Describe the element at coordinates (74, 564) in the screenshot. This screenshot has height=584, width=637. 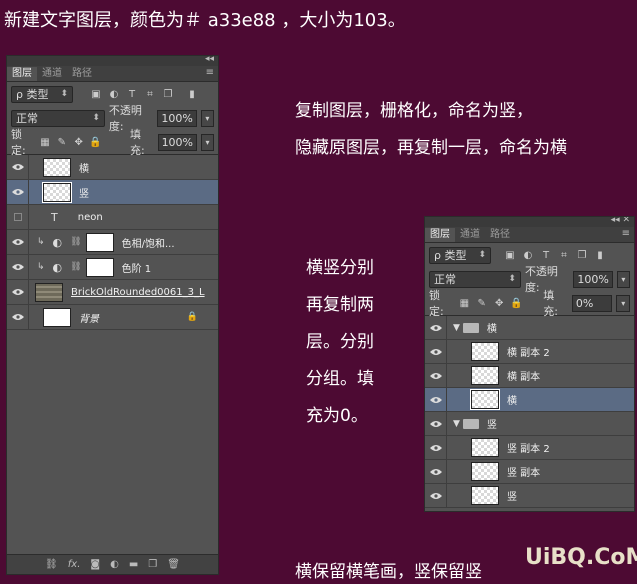
I see `fx-icon: fx.` at that location.